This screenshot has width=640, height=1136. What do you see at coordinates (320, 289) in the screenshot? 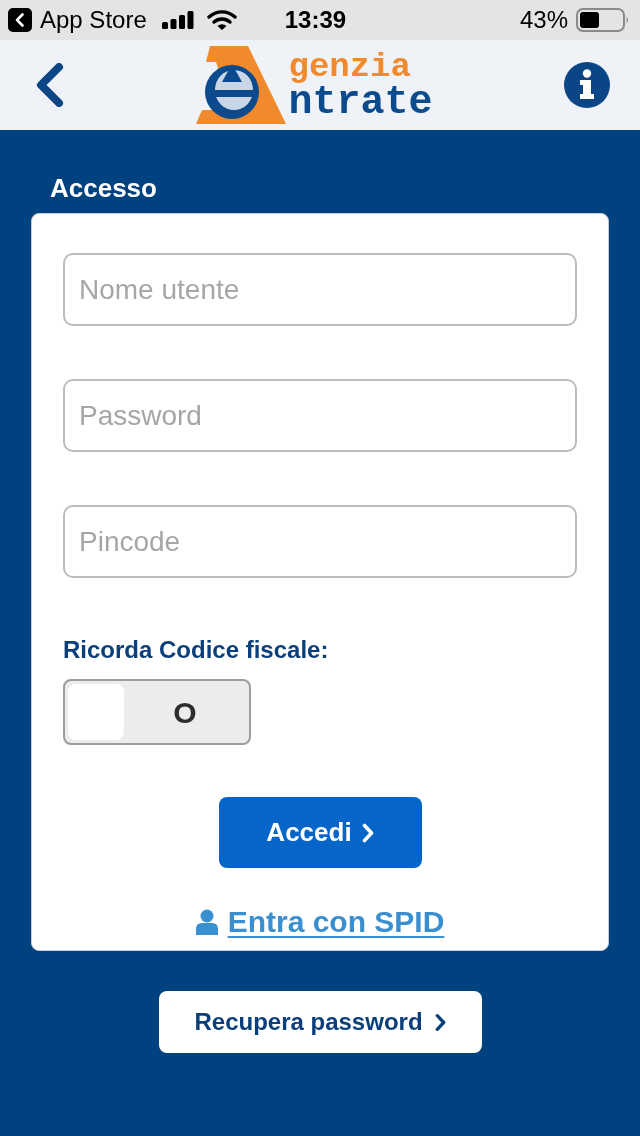
I see `input-field: Nome utente` at bounding box center [320, 289].